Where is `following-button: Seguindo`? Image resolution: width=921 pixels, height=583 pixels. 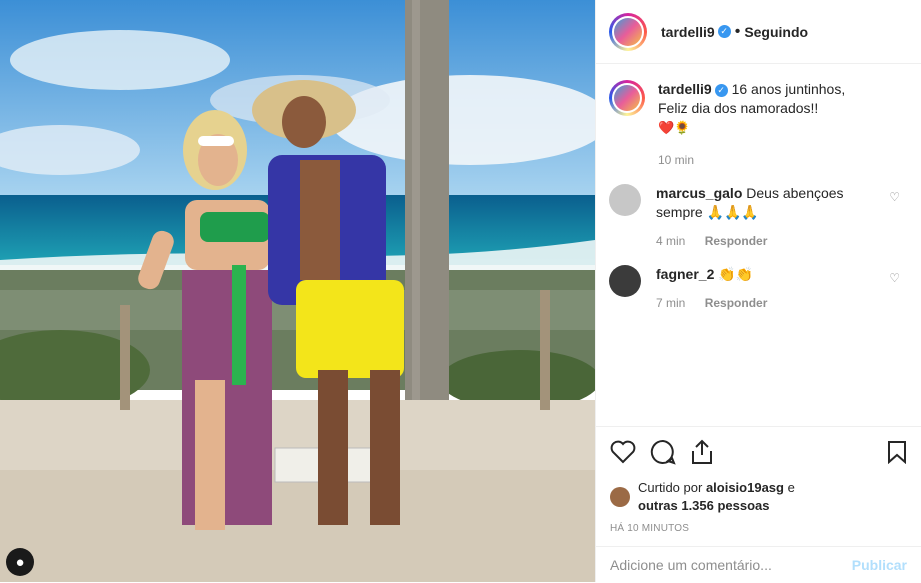 following-button: Seguindo is located at coordinates (776, 32).